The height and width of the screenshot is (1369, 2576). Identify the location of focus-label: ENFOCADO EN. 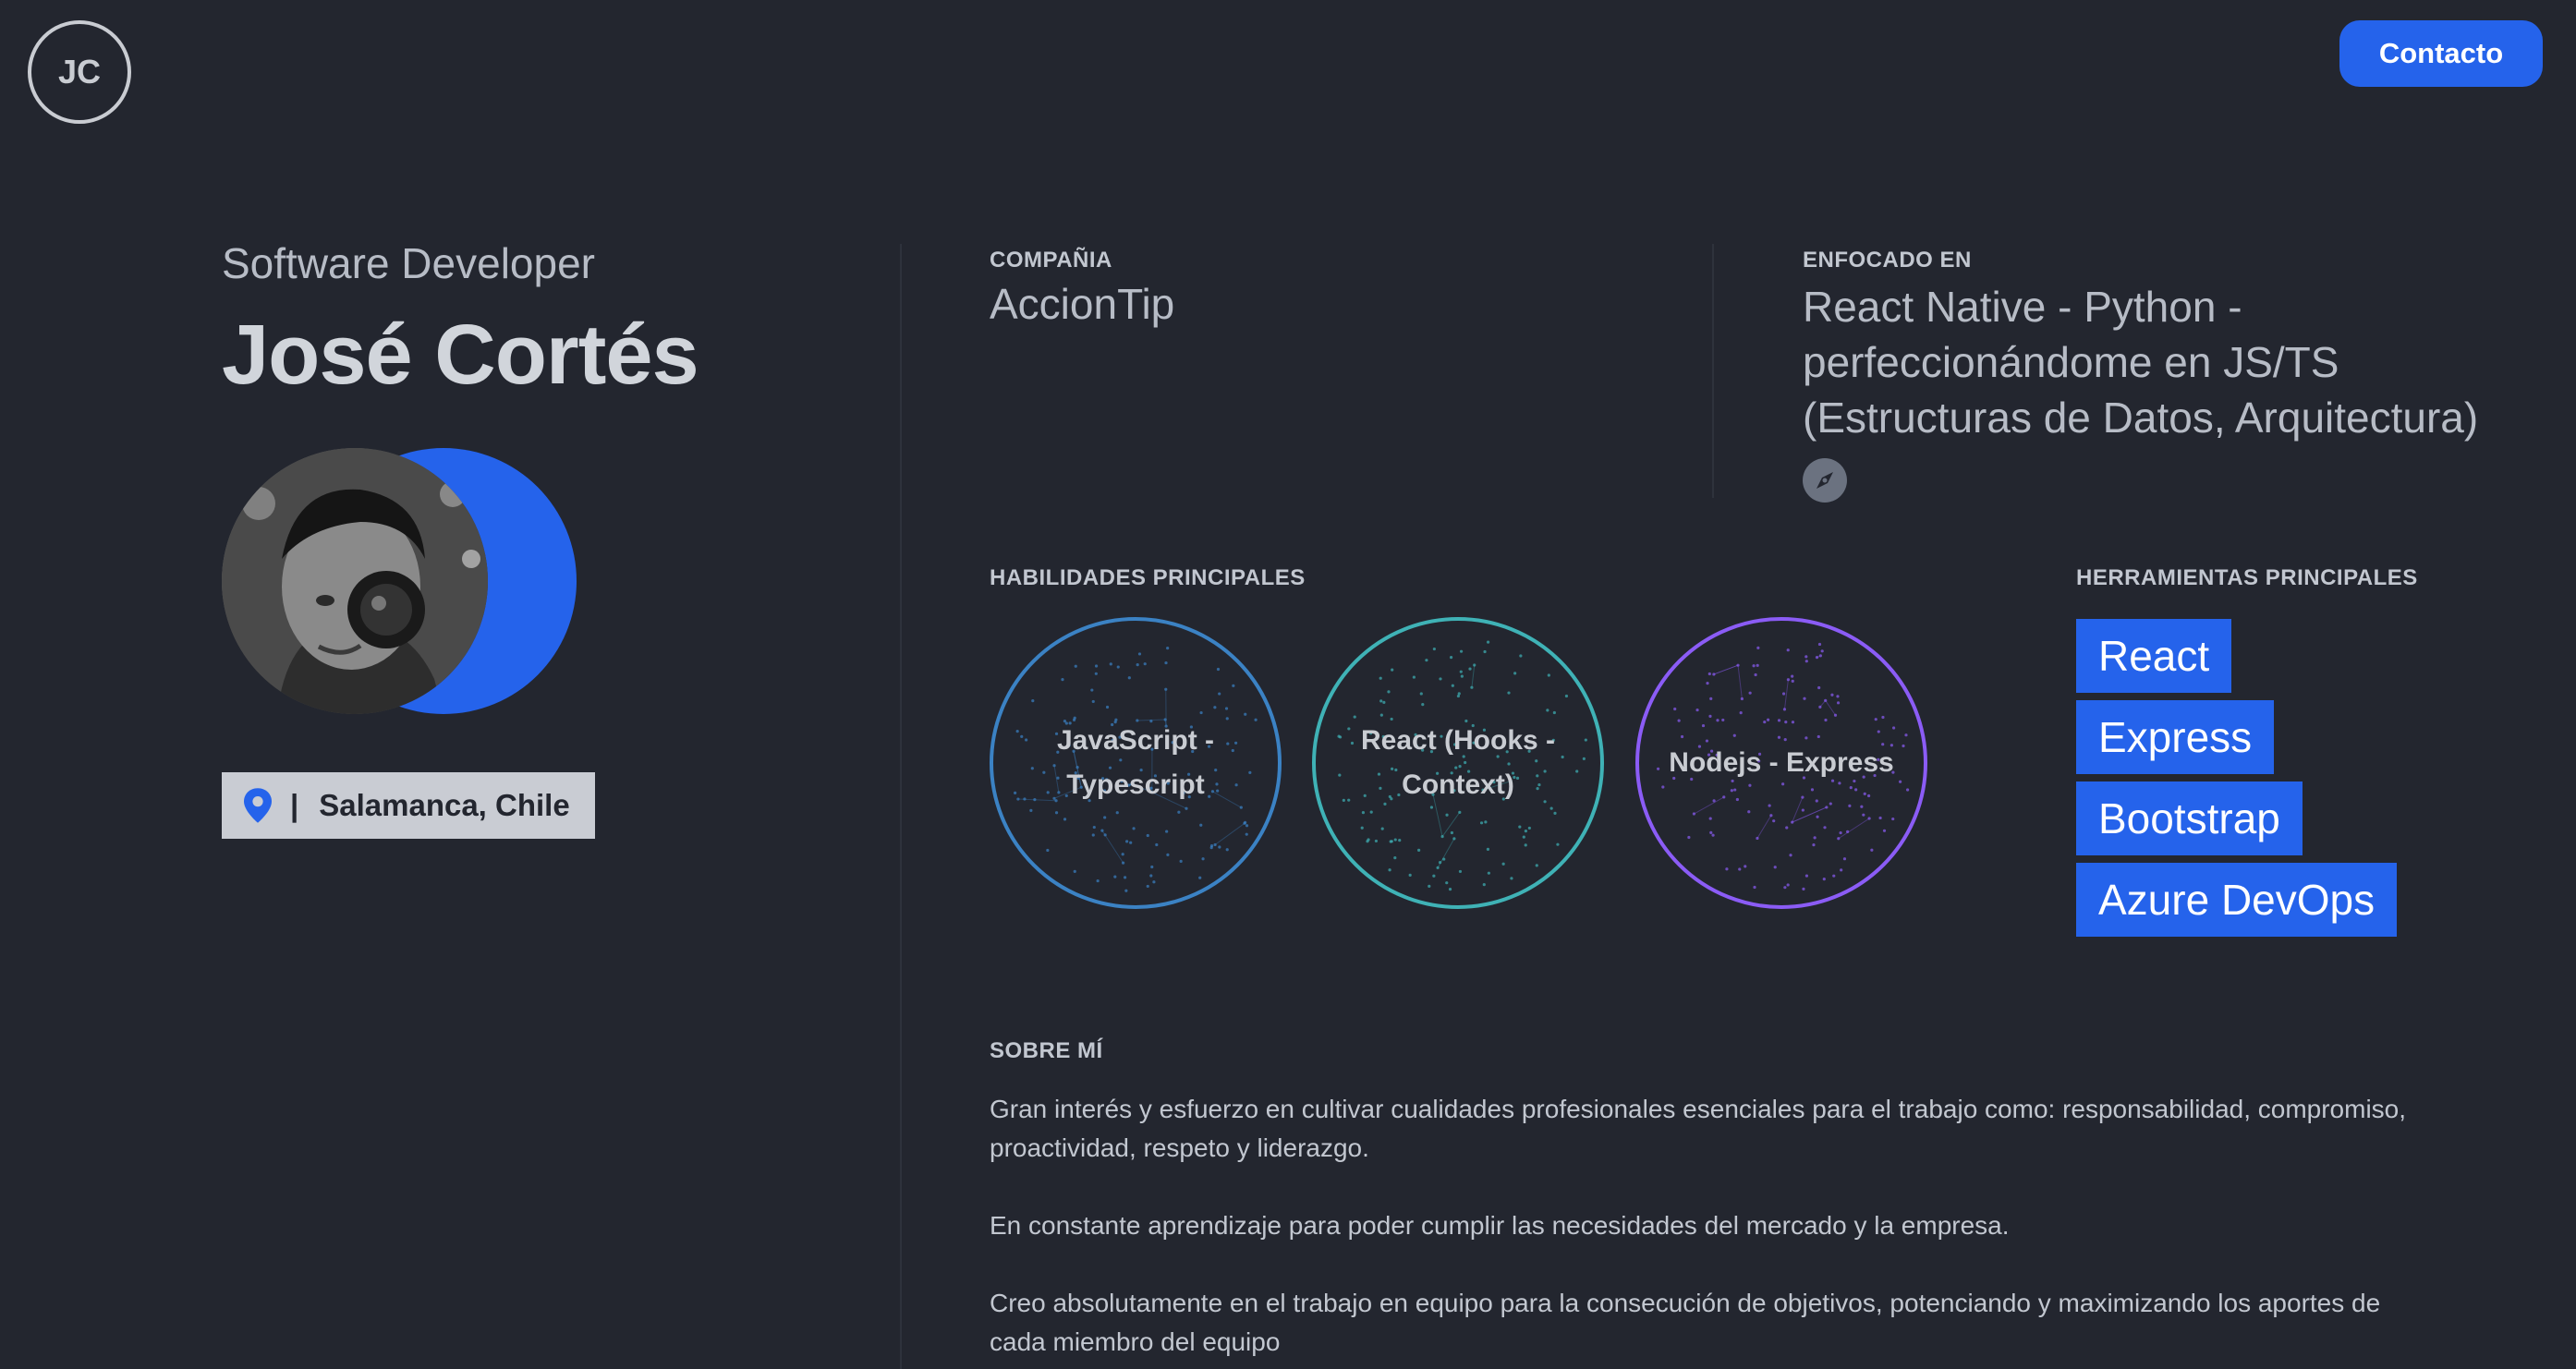
(1887, 260).